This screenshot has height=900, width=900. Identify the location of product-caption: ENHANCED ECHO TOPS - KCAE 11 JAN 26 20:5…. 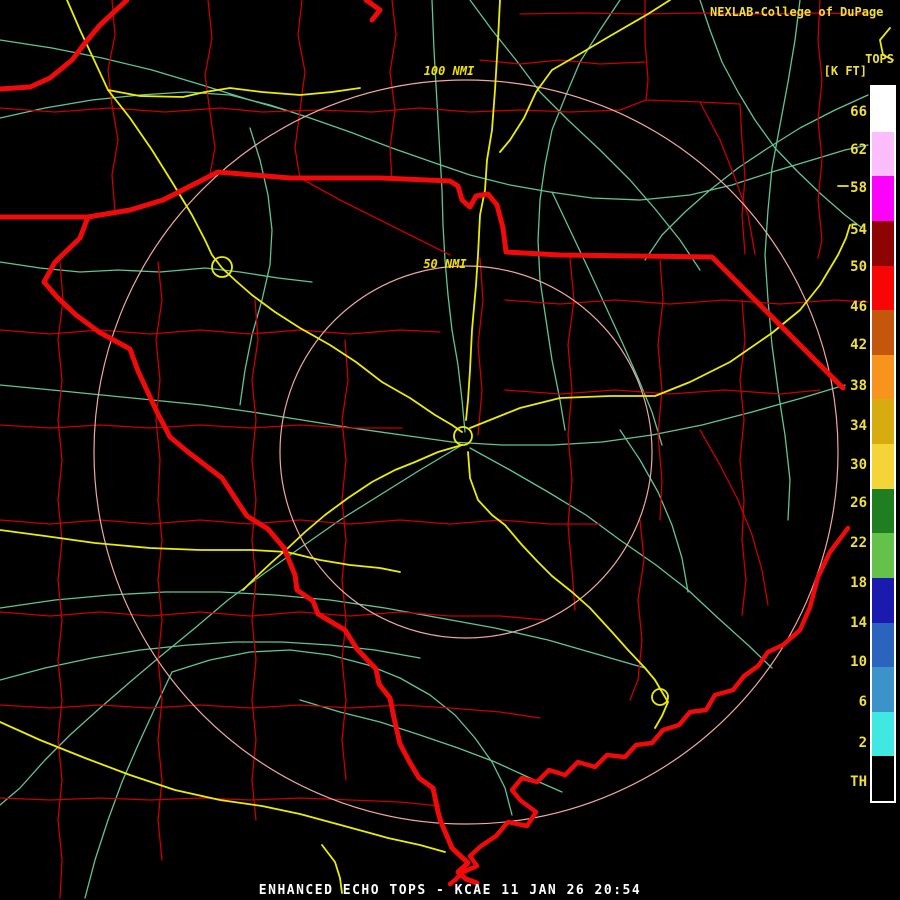
(450, 890).